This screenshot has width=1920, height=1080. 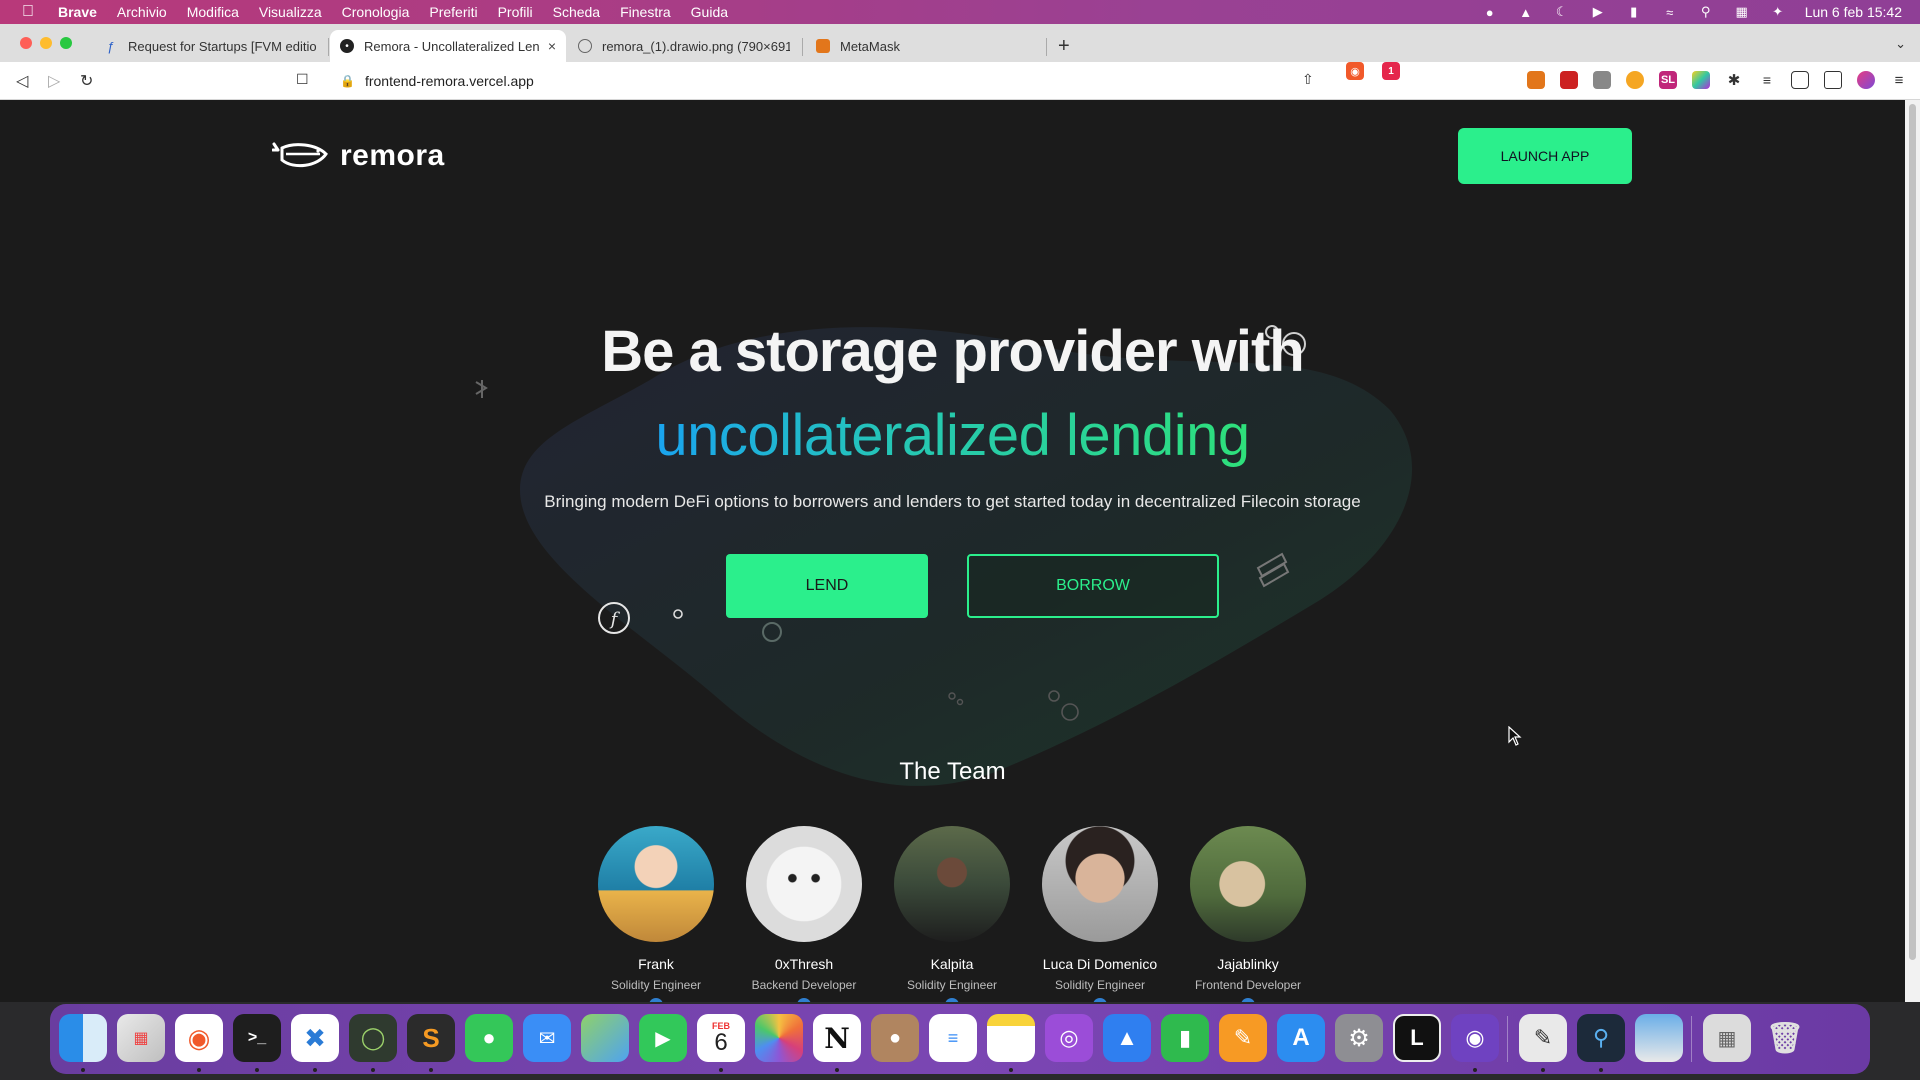 I want to click on colorful-extension-icon, so click(x=1701, y=80).